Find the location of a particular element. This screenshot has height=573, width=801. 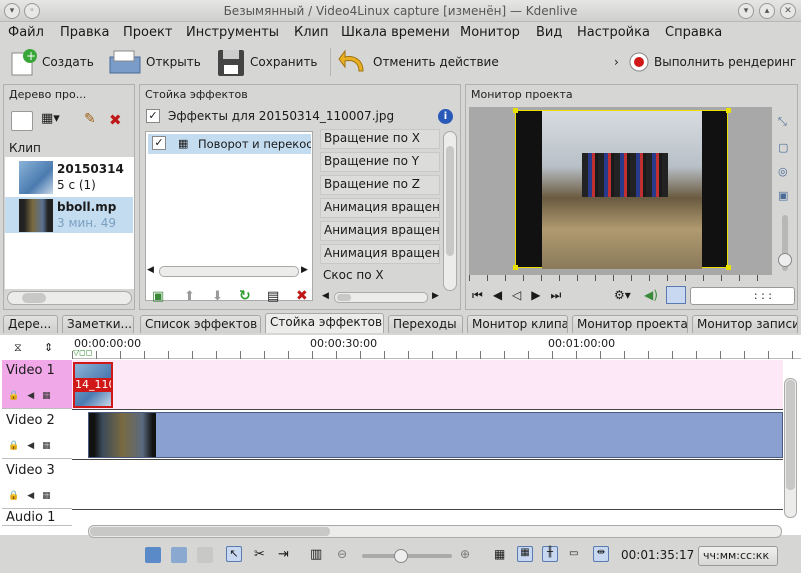

timeline-clip-image: 14_110 is located at coordinates (93, 385).